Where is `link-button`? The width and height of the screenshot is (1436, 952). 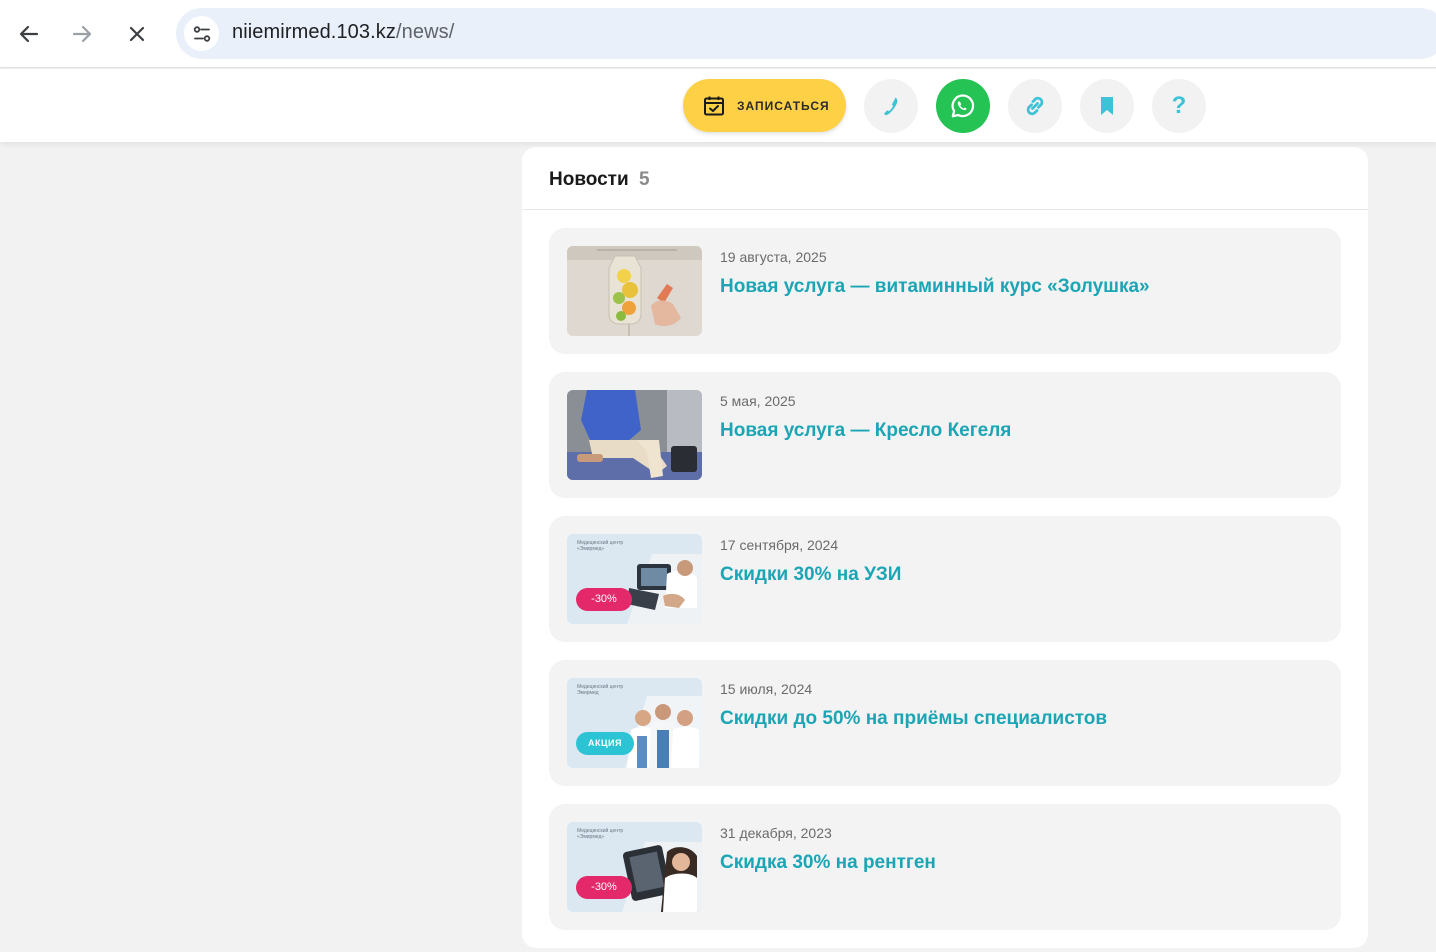
link-button is located at coordinates (1035, 106).